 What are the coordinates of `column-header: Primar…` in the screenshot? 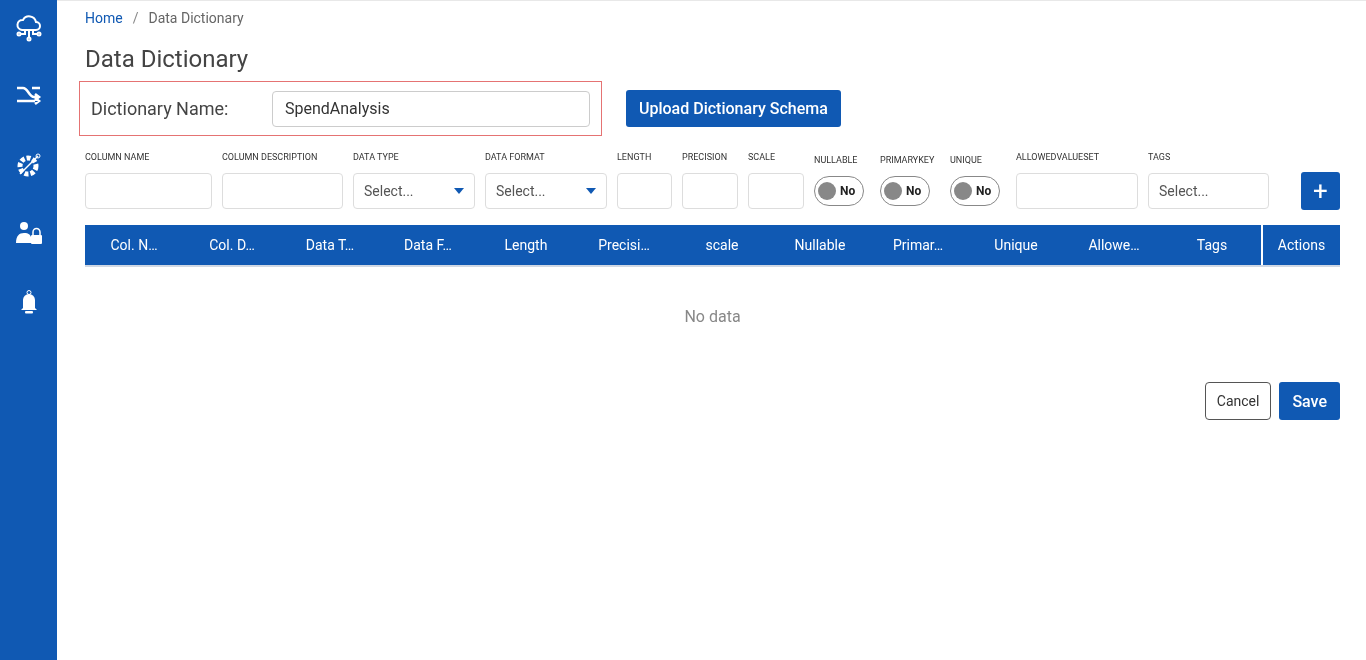 It's located at (918, 245).